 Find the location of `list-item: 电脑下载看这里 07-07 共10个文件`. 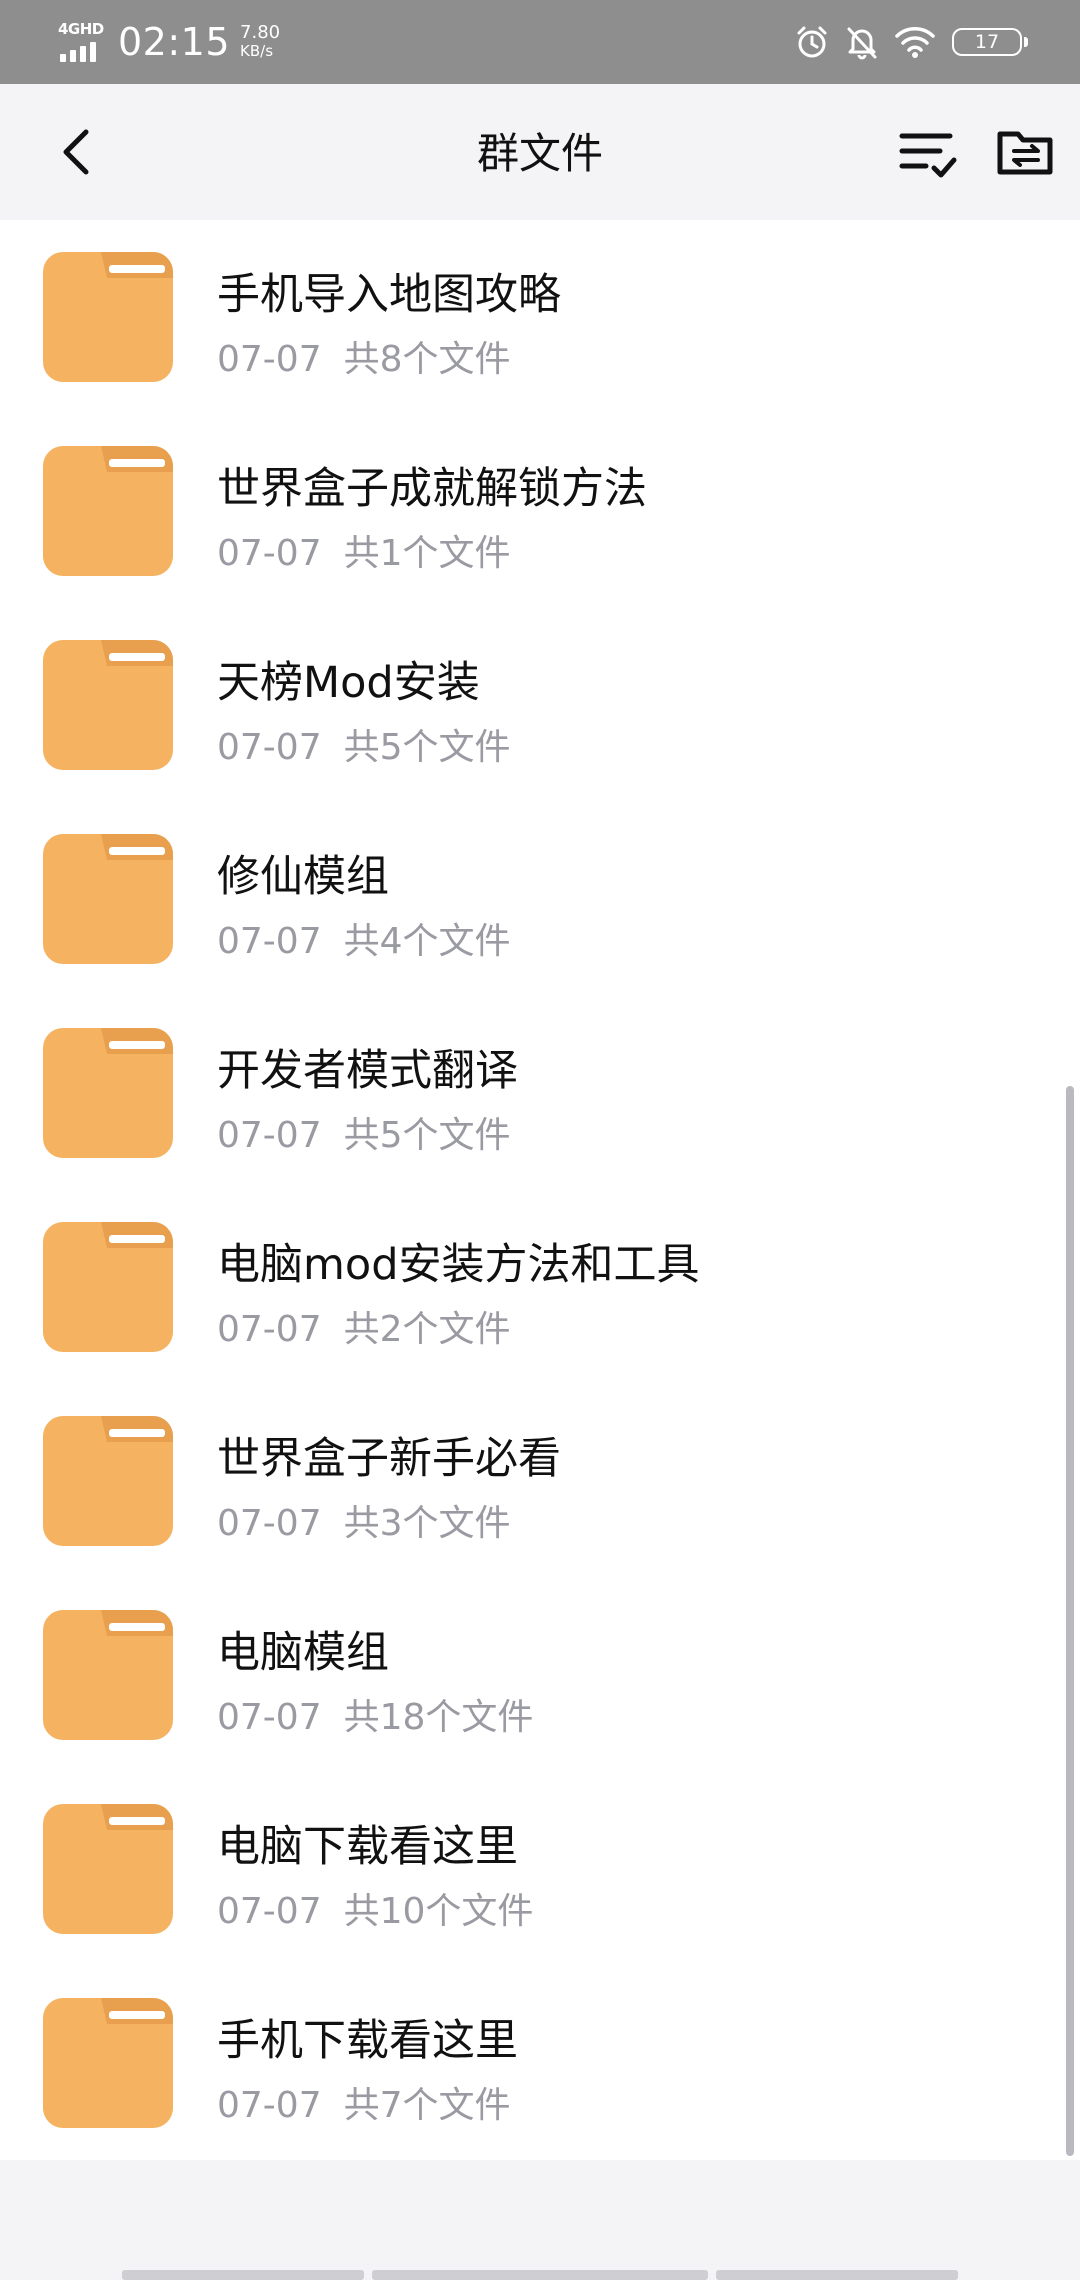

list-item: 电脑下载看这里 07-07 共10个文件 is located at coordinates (540, 1869).